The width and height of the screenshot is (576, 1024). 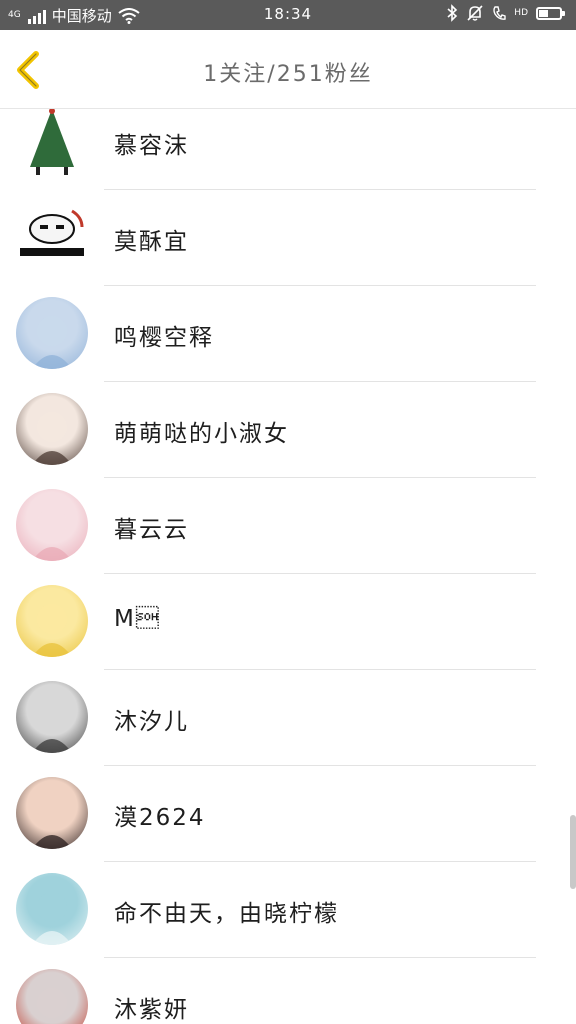 I want to click on follower-name: 沐汐儿, so click(x=151, y=722).